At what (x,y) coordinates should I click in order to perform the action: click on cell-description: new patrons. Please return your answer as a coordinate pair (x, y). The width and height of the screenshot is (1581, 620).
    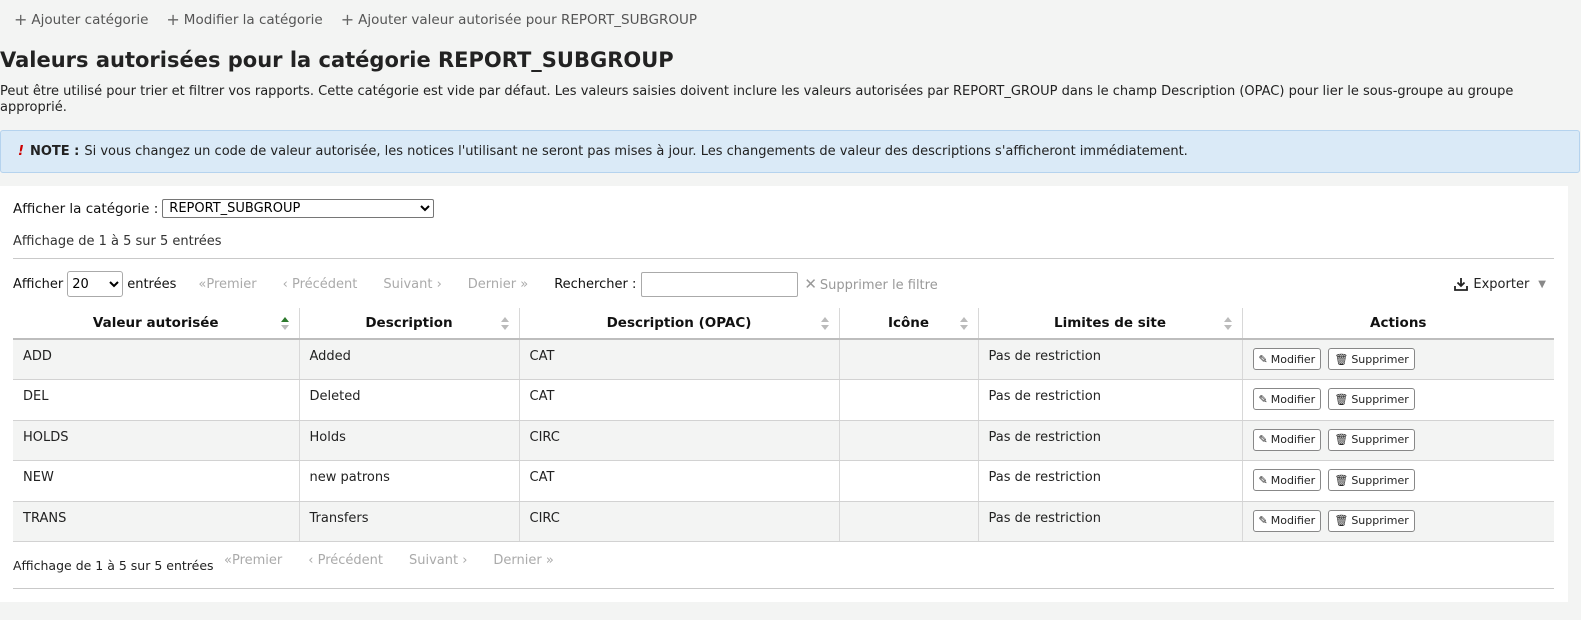
    Looking at the image, I should click on (408, 481).